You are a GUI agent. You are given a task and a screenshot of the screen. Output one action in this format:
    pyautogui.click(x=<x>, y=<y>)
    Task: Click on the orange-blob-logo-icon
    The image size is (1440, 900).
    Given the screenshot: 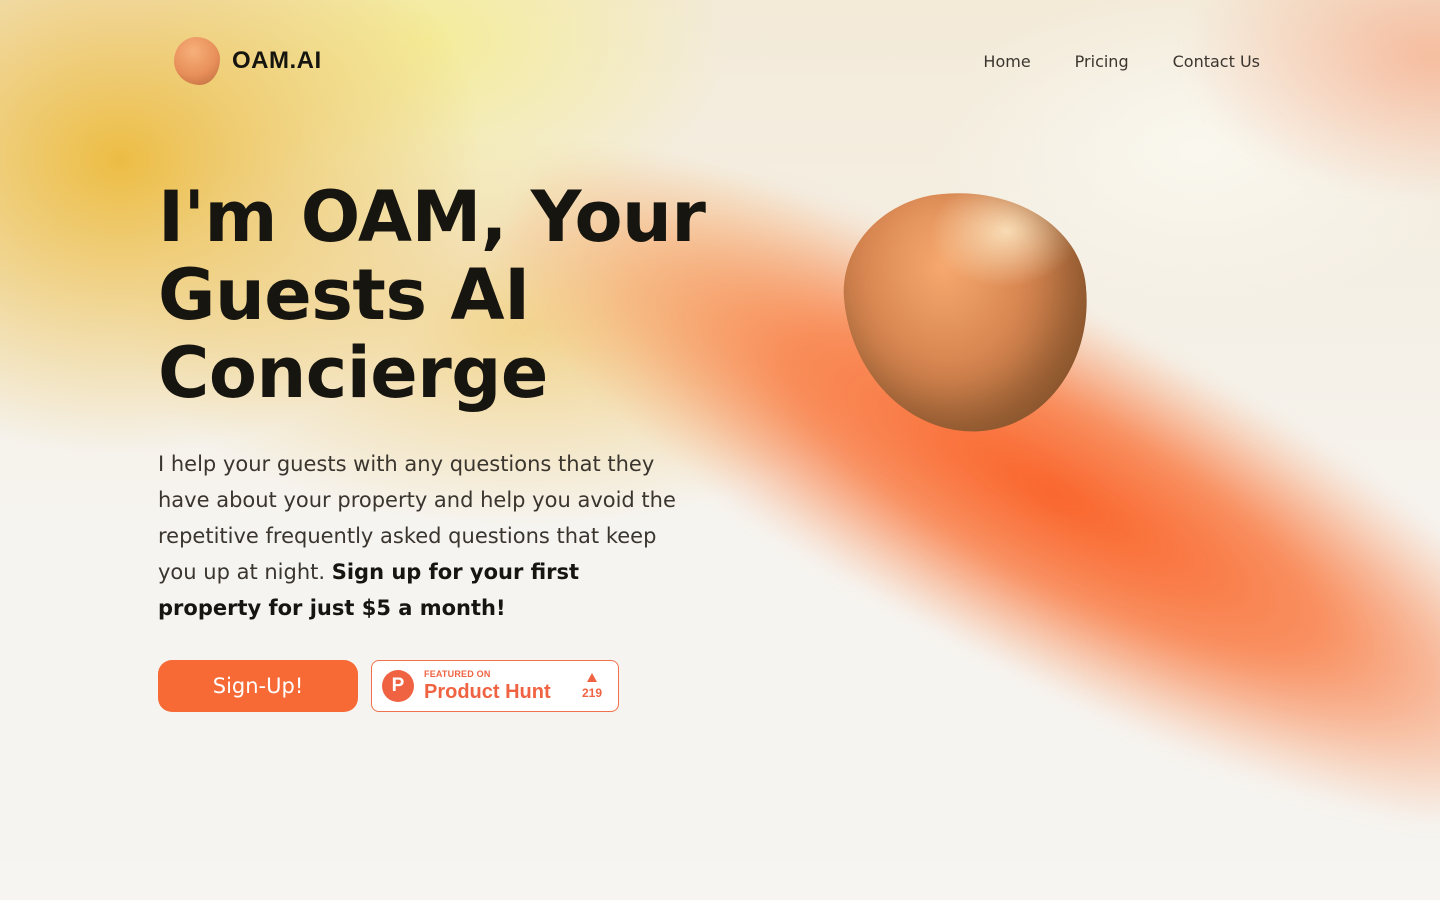 What is the action you would take?
    pyautogui.click(x=197, y=61)
    